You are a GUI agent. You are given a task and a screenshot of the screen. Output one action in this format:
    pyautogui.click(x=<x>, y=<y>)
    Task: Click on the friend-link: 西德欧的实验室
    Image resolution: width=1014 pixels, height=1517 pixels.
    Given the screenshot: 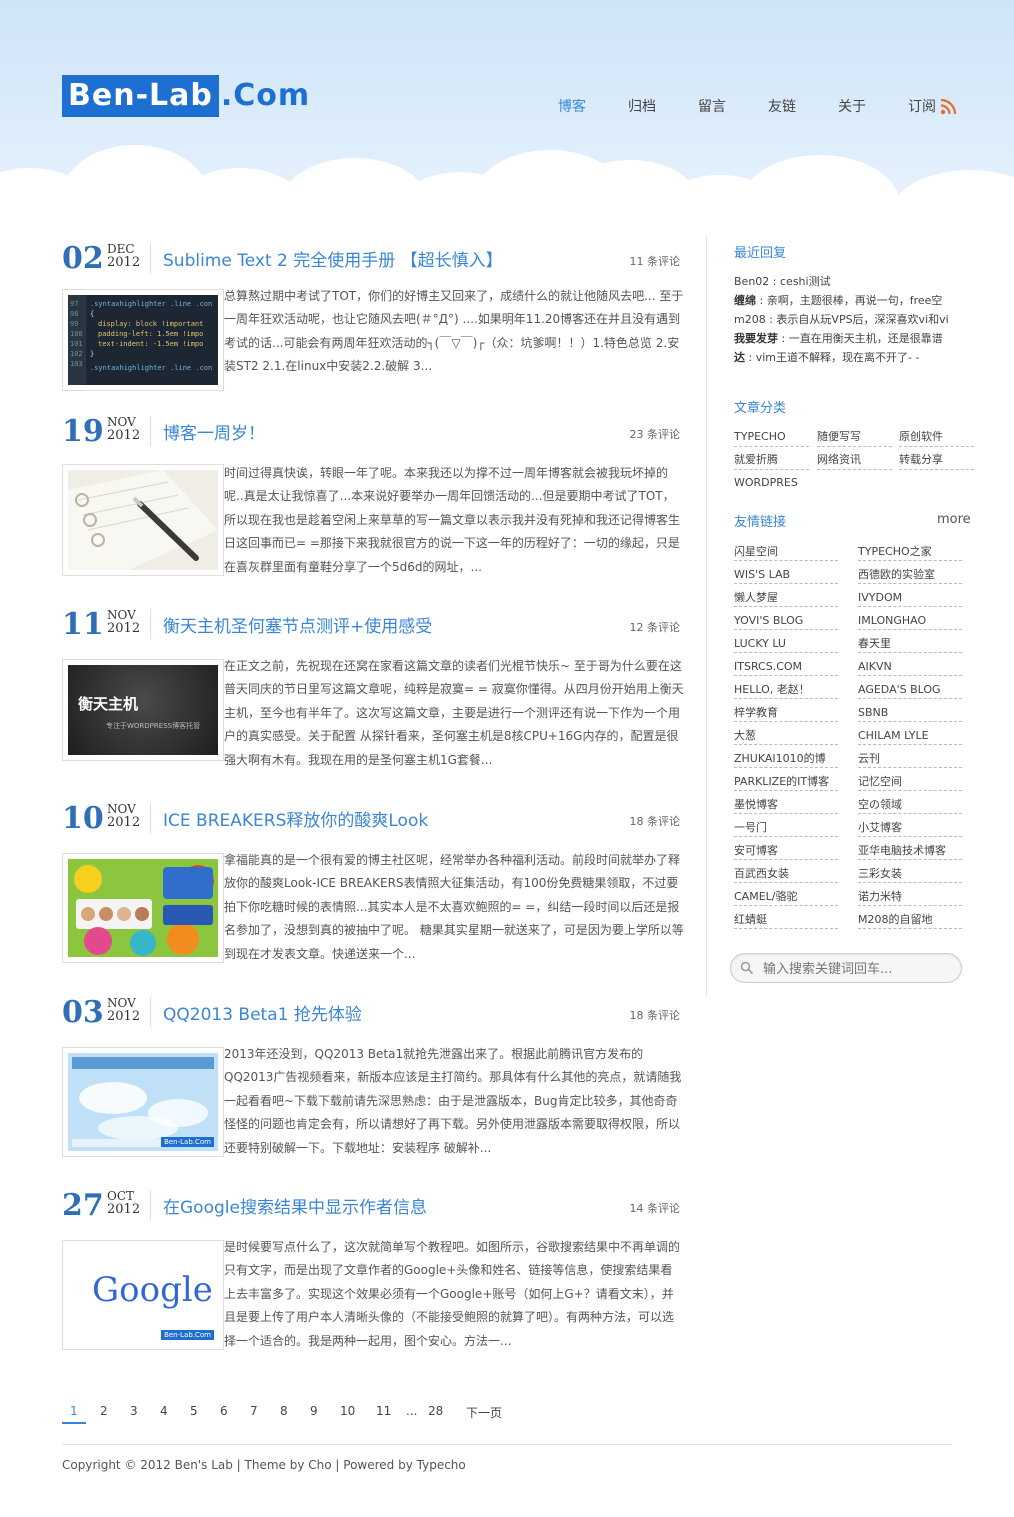 What is the action you would take?
    pyautogui.click(x=910, y=575)
    